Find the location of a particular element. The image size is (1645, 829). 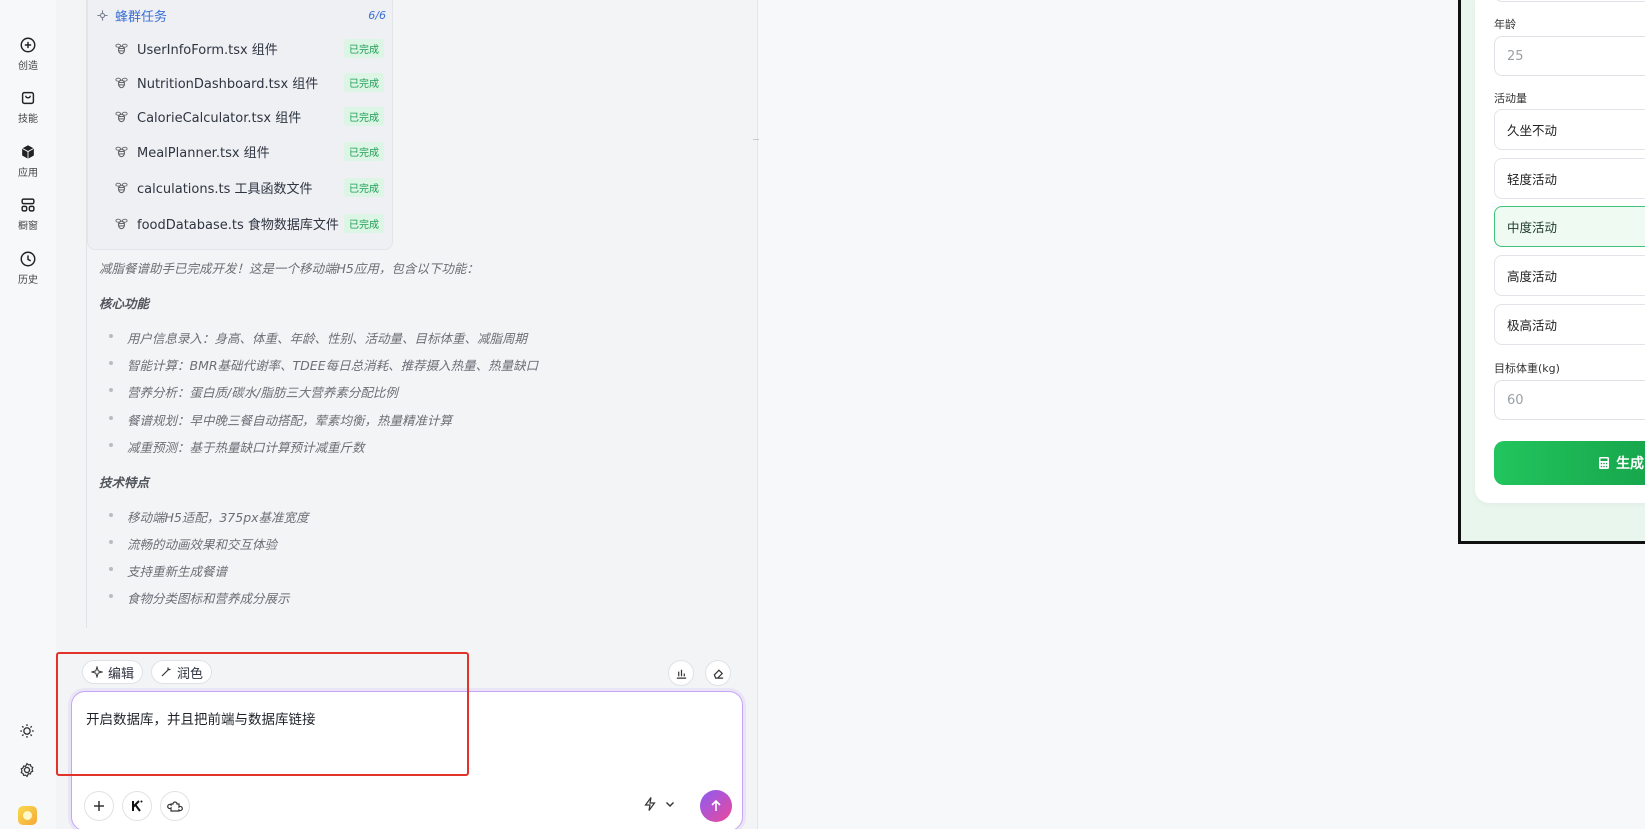

swarm-task-item: NutritionDashboard.tsx 组件 已完成 is located at coordinates (249, 82).